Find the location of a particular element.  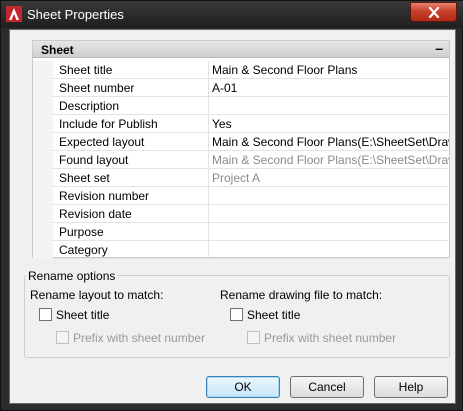

property-value: A-01 is located at coordinates (329, 88).